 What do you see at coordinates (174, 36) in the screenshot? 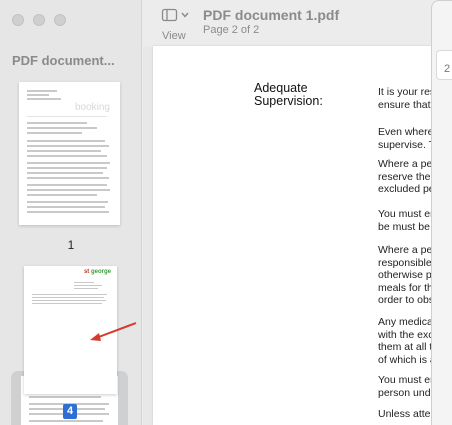
I see `view-label: View` at bounding box center [174, 36].